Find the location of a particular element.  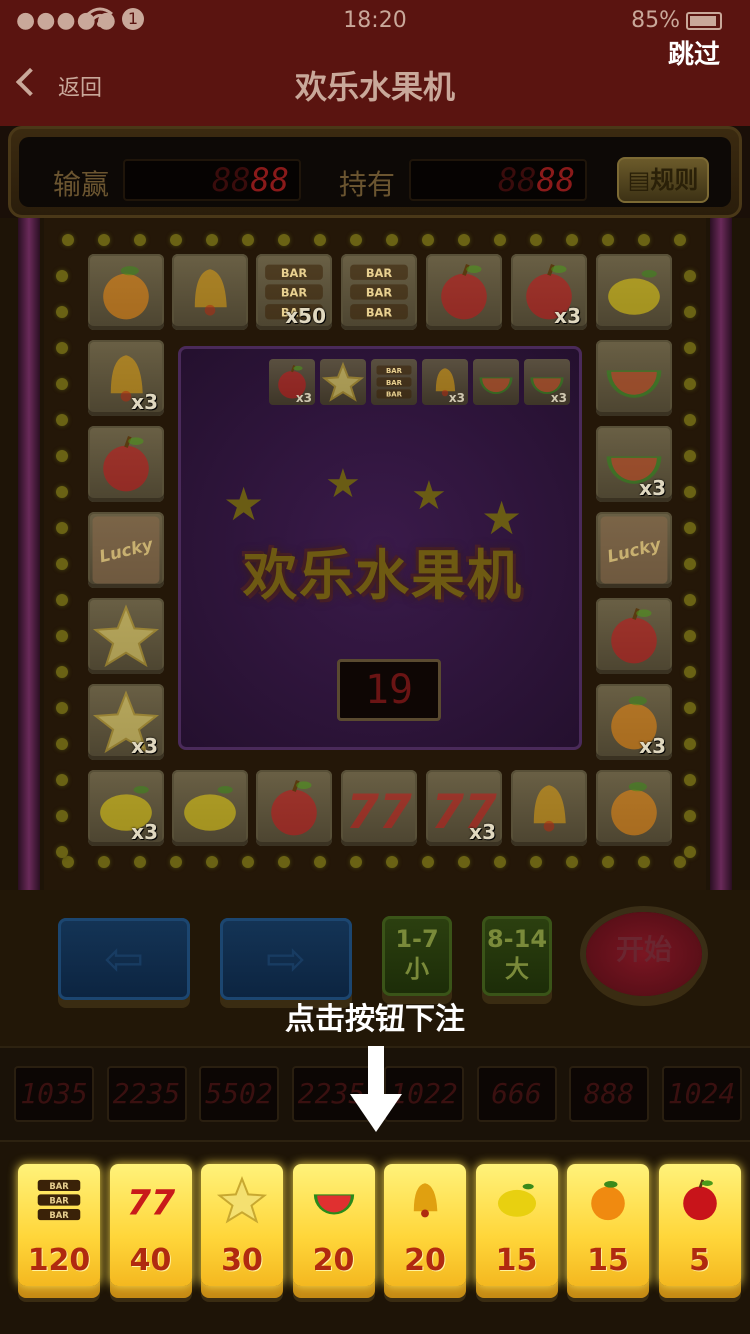

payout-value: 120 is located at coordinates (59, 1260).